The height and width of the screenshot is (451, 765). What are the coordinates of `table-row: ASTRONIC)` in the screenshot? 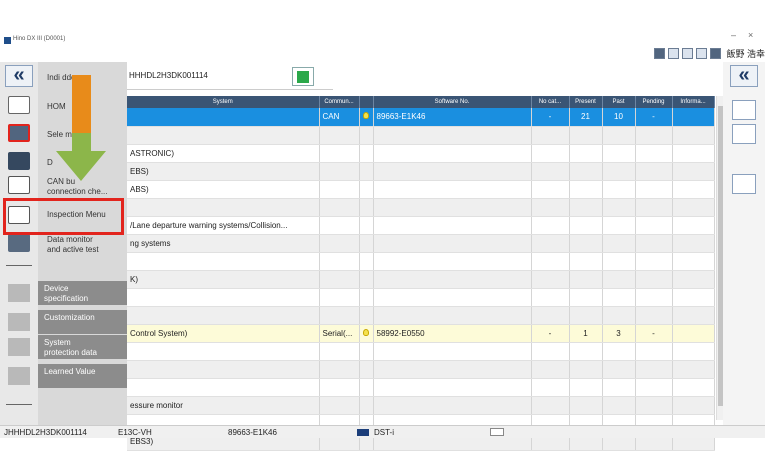 It's located at (421, 153).